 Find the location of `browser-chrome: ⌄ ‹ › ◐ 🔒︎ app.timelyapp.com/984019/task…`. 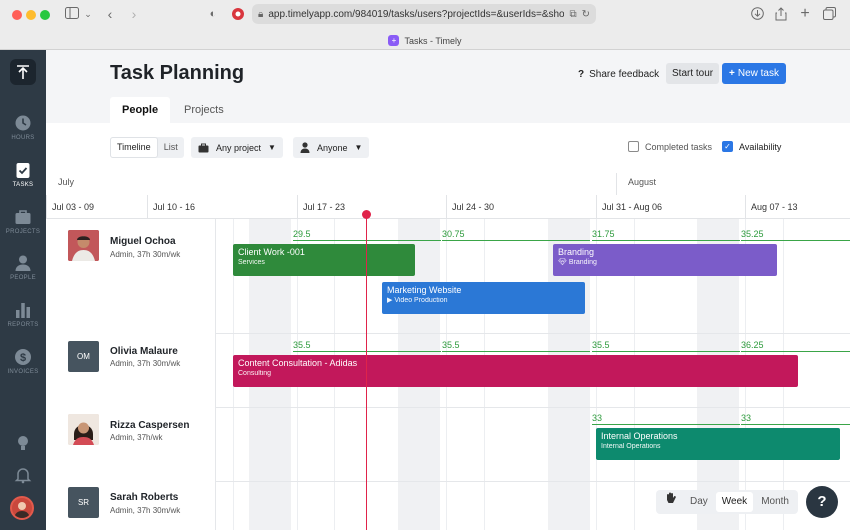

browser-chrome: ⌄ ‹ › ◐ 🔒︎ app.timelyapp.com/984019/task… is located at coordinates (425, 25).